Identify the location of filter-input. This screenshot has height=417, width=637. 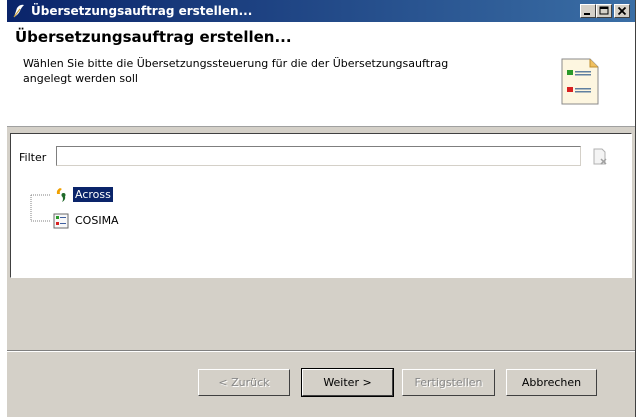
(318, 156).